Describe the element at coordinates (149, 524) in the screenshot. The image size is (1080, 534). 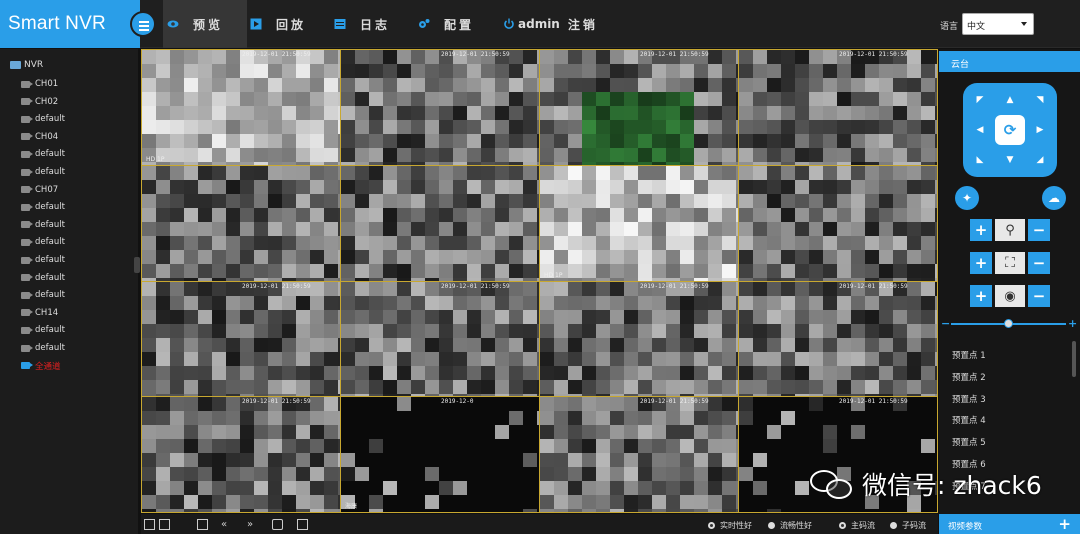
I see `grid-icon` at that location.